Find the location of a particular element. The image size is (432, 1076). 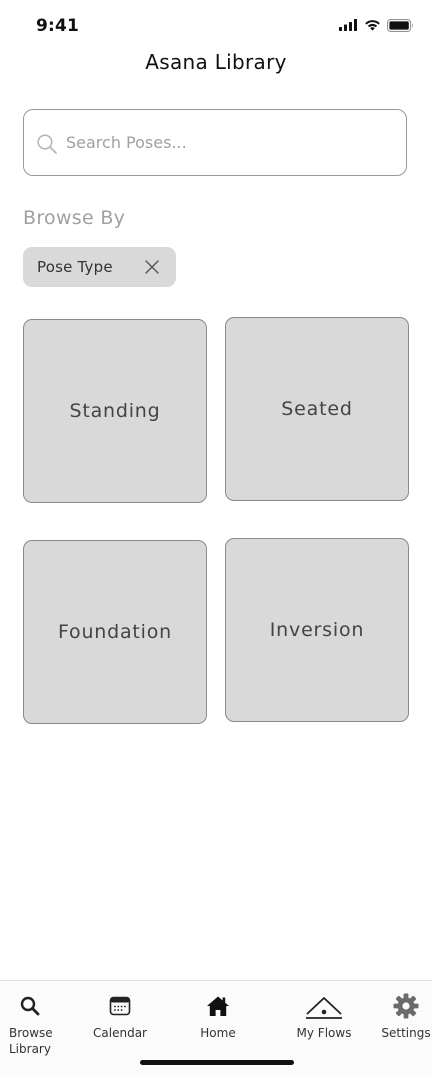

search-box is located at coordinates (215, 142).